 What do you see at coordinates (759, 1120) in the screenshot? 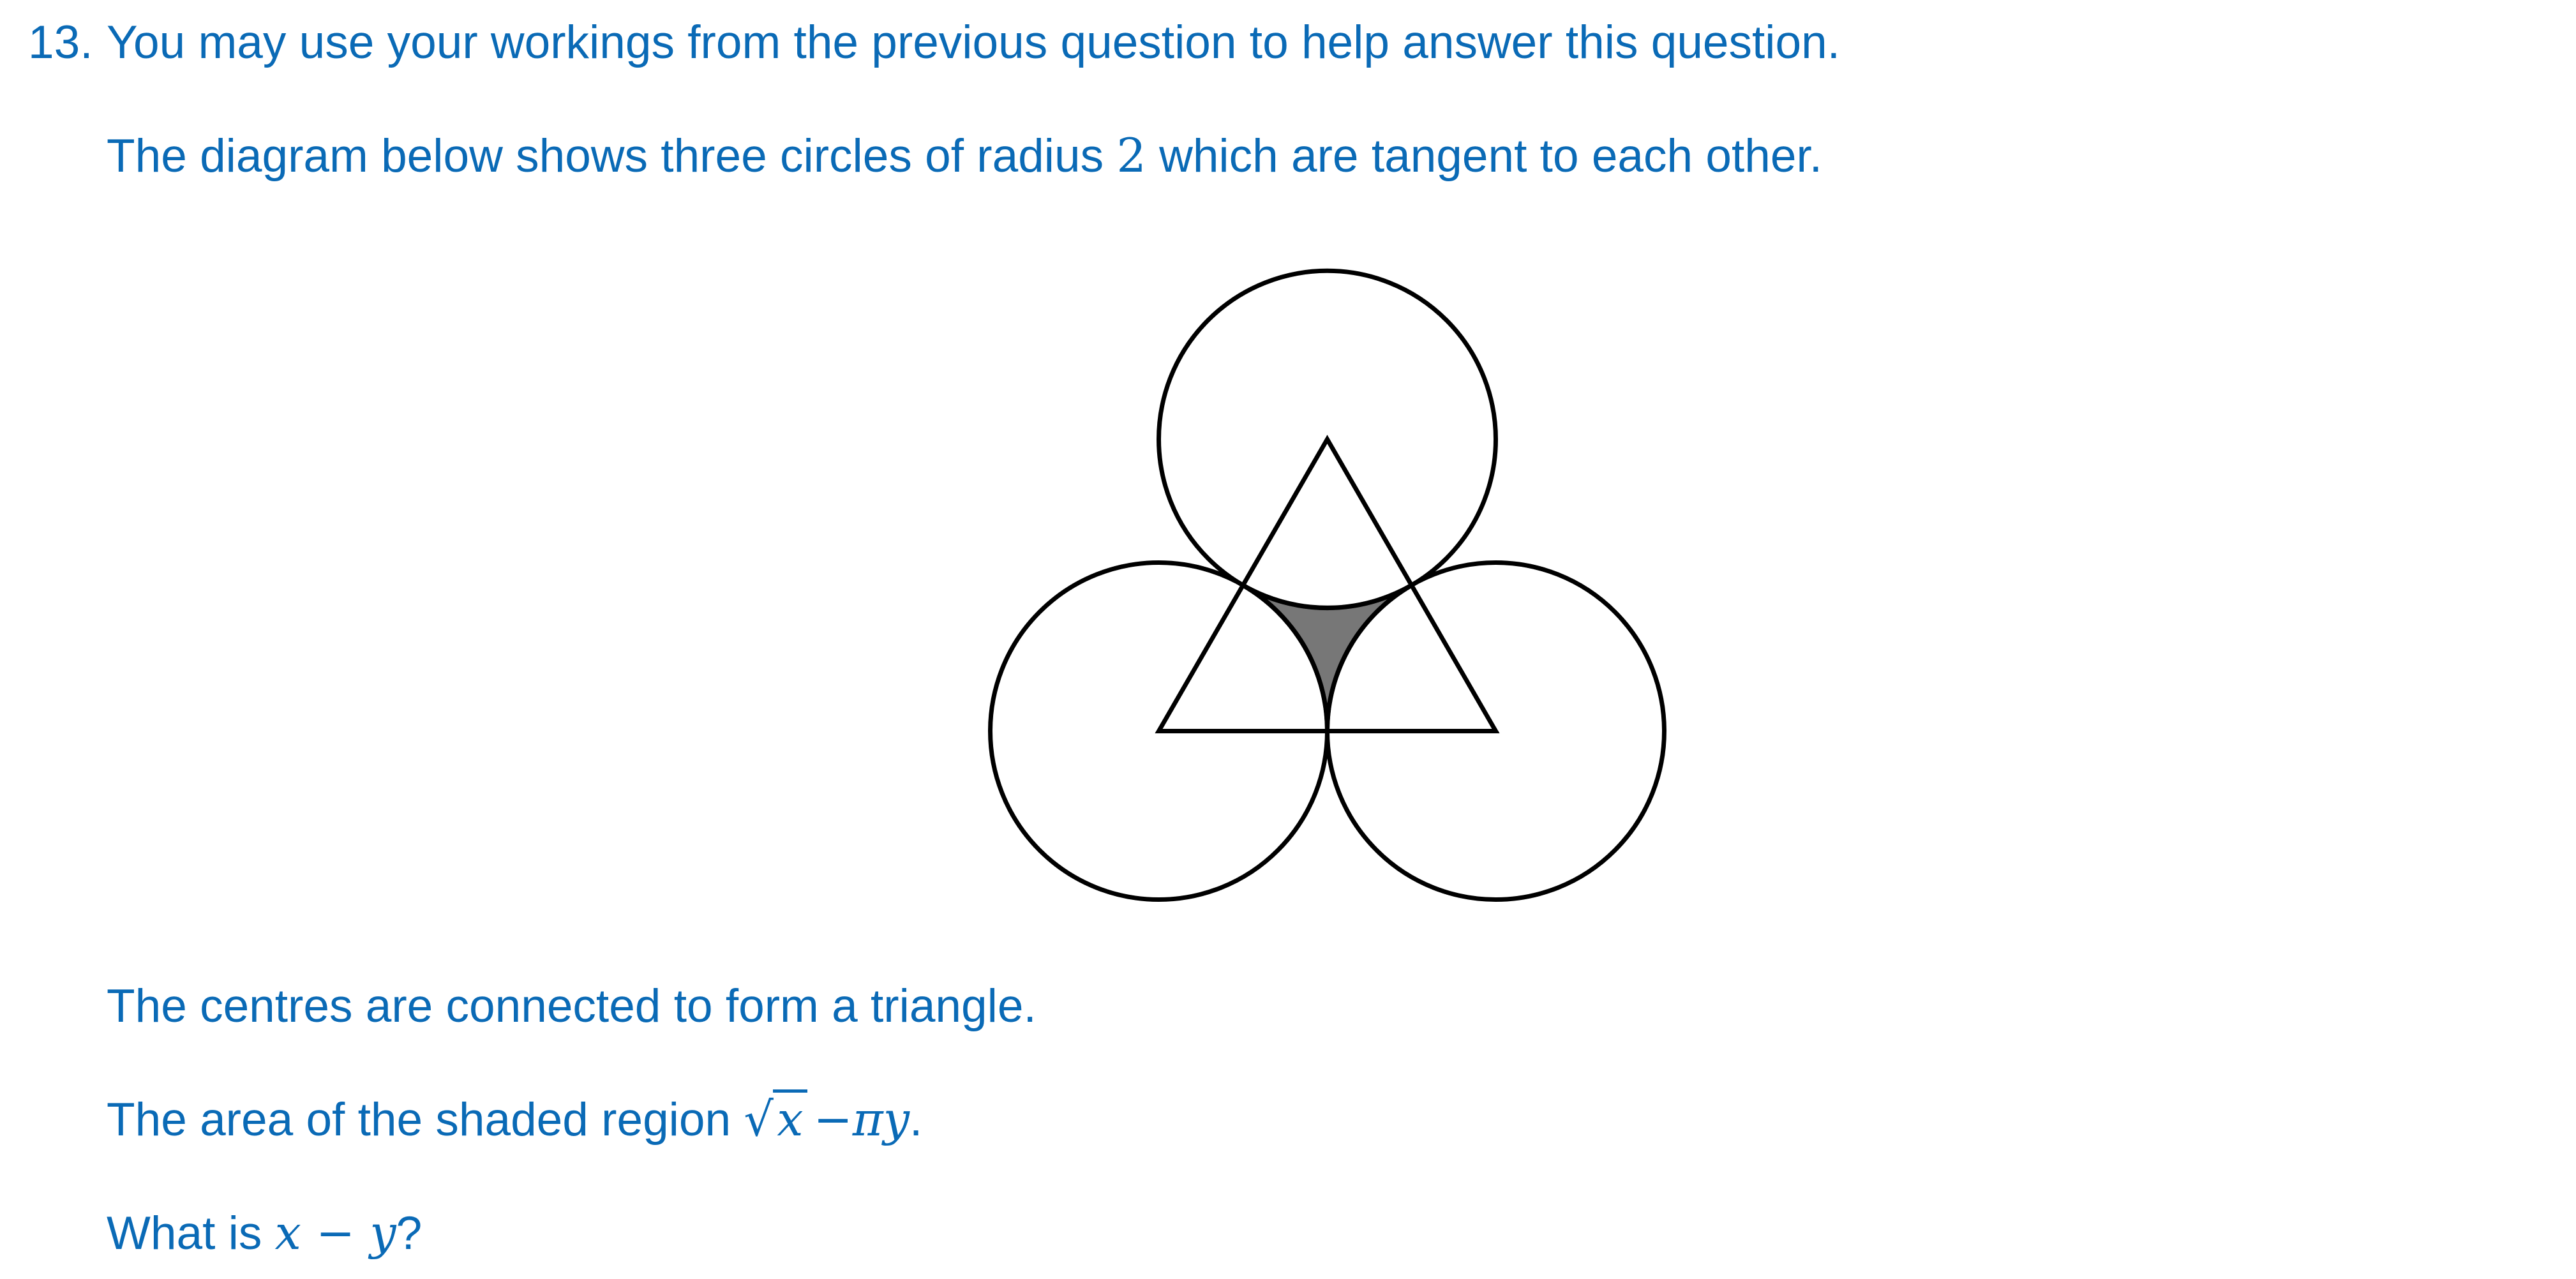
I see `sqrt-sign: √` at bounding box center [759, 1120].